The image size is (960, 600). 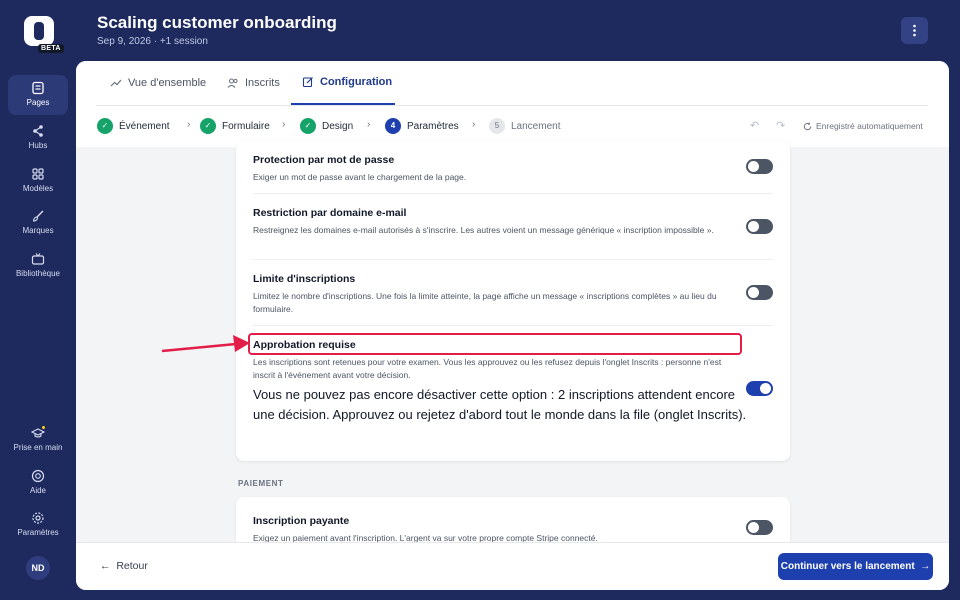 I want to click on autosave-text: Enregistré automatiquement, so click(x=869, y=126).